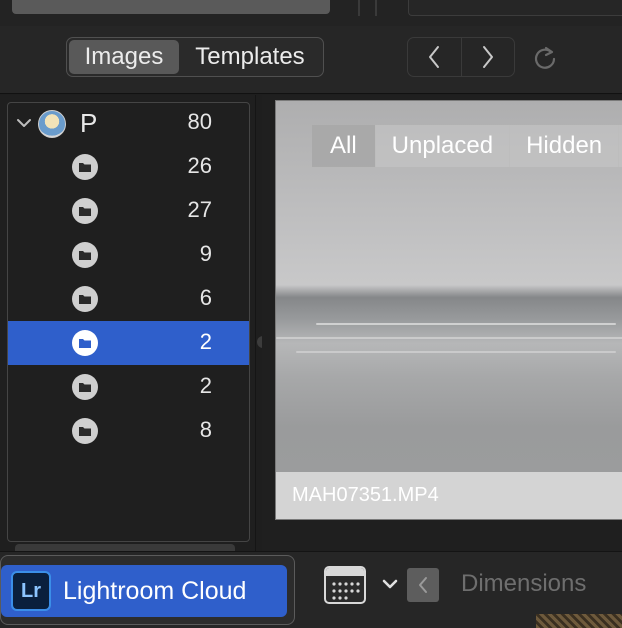 This screenshot has width=622, height=628. Describe the element at coordinates (579, 621) in the screenshot. I see `background-image-edge` at that location.